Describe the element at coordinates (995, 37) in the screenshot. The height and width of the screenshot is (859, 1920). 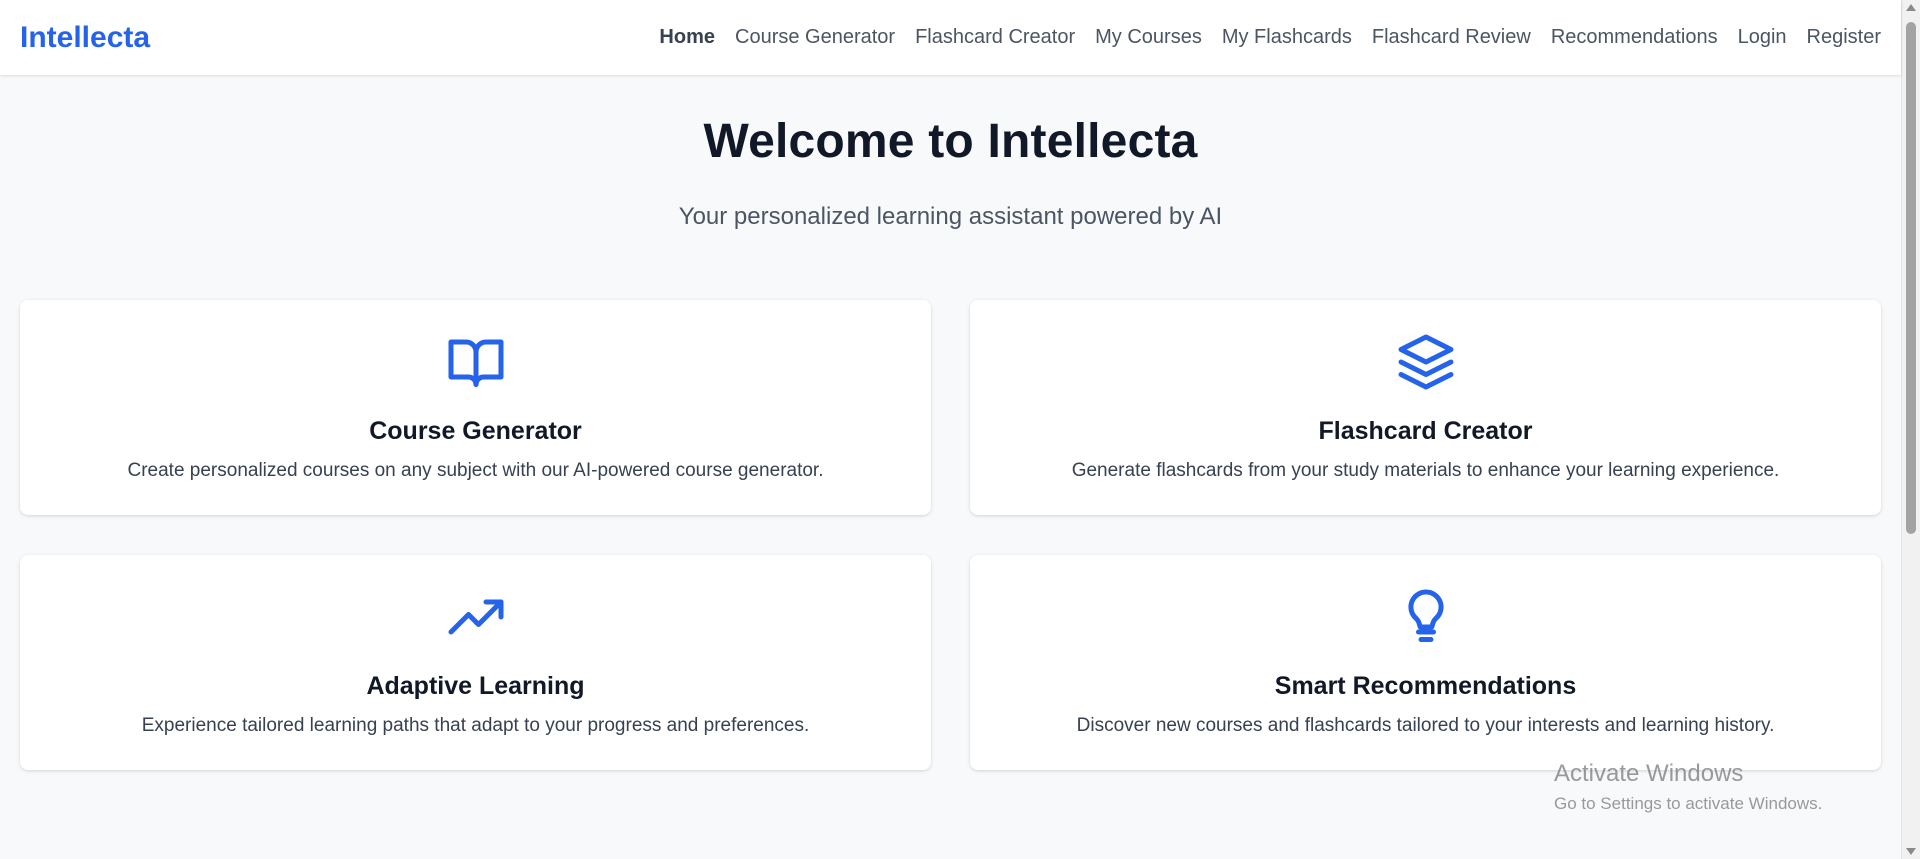
I see `nav-flashcard-creator: Flashcard Creator` at that location.